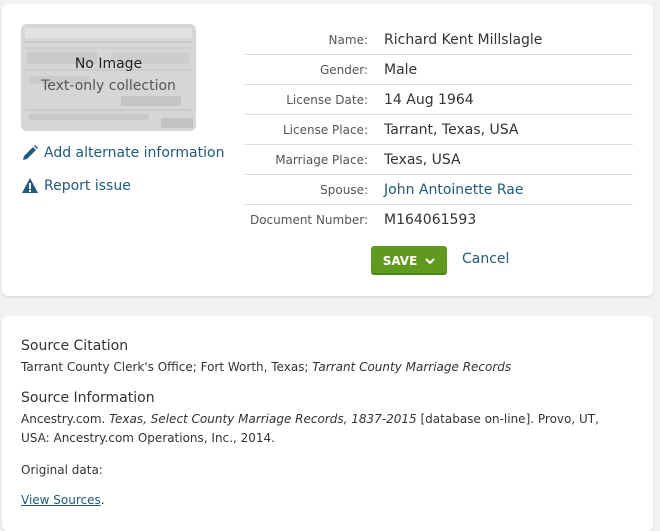  What do you see at coordinates (412, 367) in the screenshot?
I see `citation-italic: Tarrant County Marriage Records` at bounding box center [412, 367].